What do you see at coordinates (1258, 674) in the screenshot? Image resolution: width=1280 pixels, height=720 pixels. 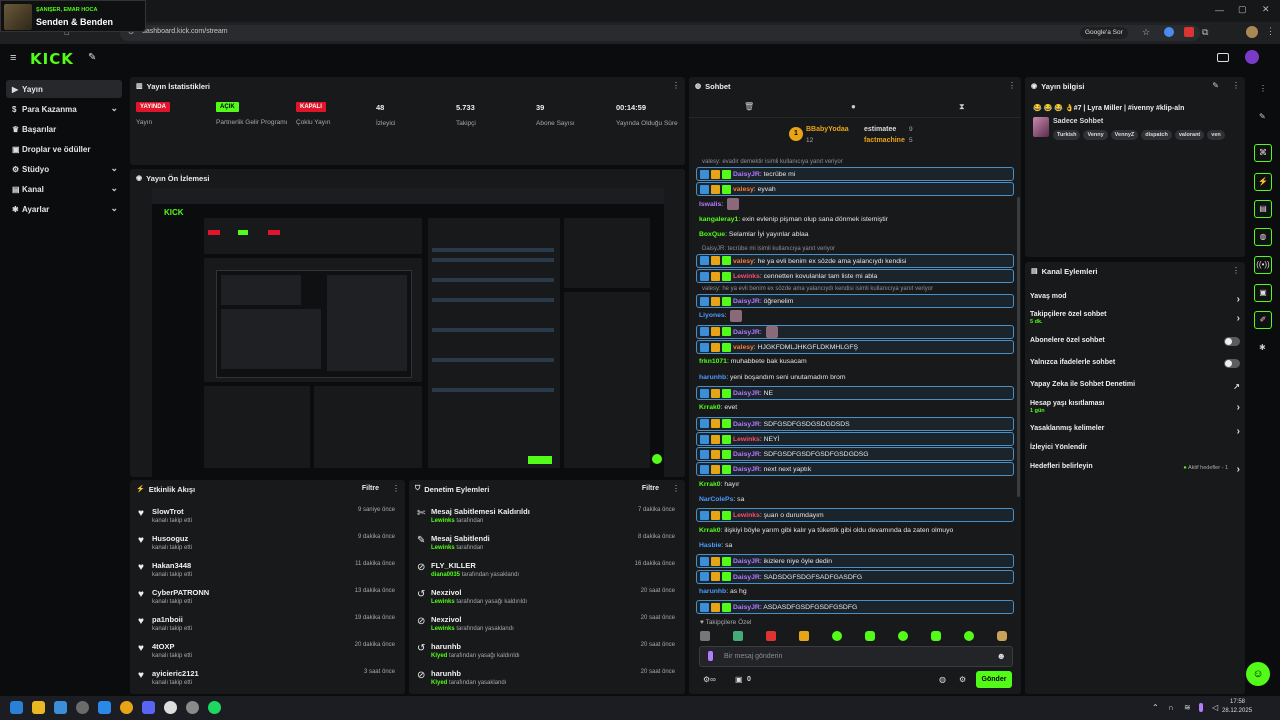 I see `help-chat-icon: ☺` at bounding box center [1258, 674].